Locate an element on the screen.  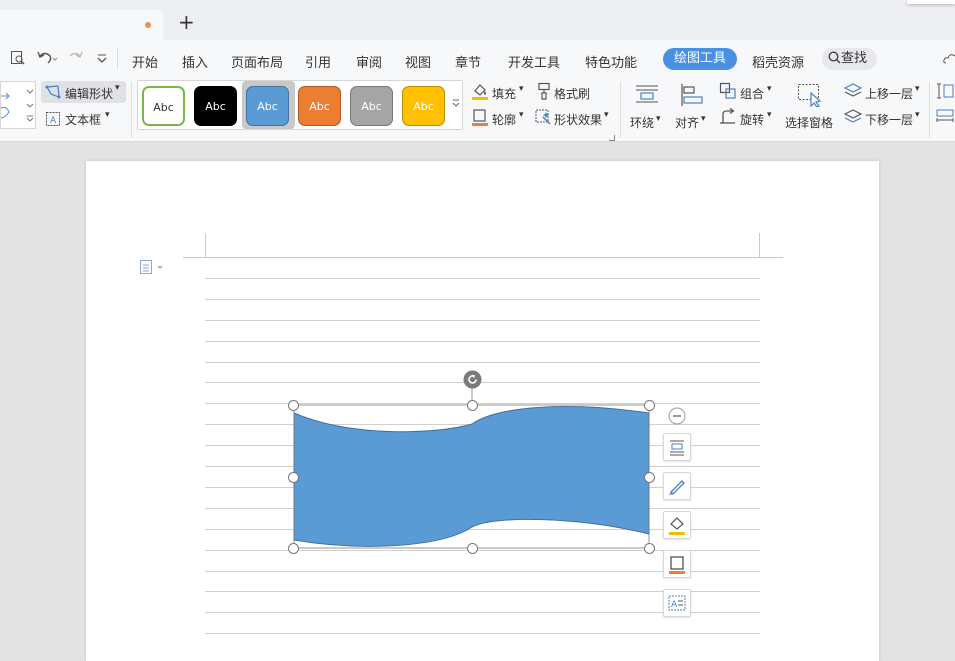
layout-options-icon is located at coordinates (677, 447).